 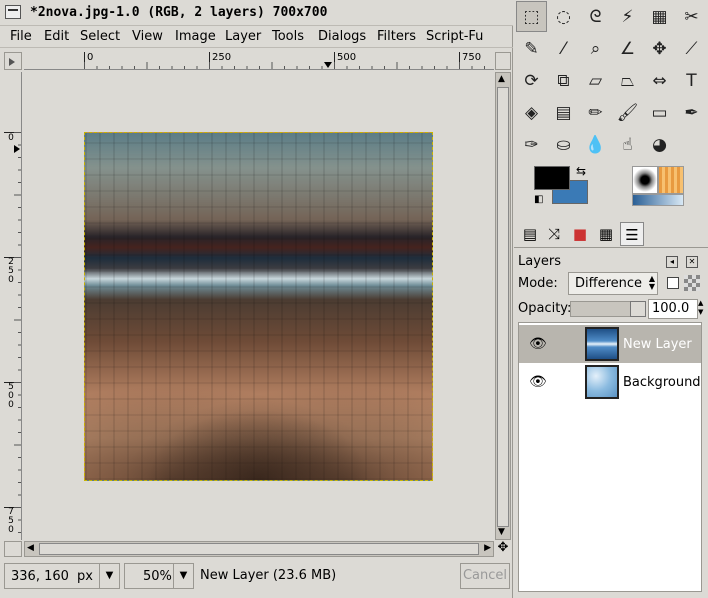 What do you see at coordinates (659, 144) in the screenshot?
I see `dodge-burn-icon: ◕` at bounding box center [659, 144].